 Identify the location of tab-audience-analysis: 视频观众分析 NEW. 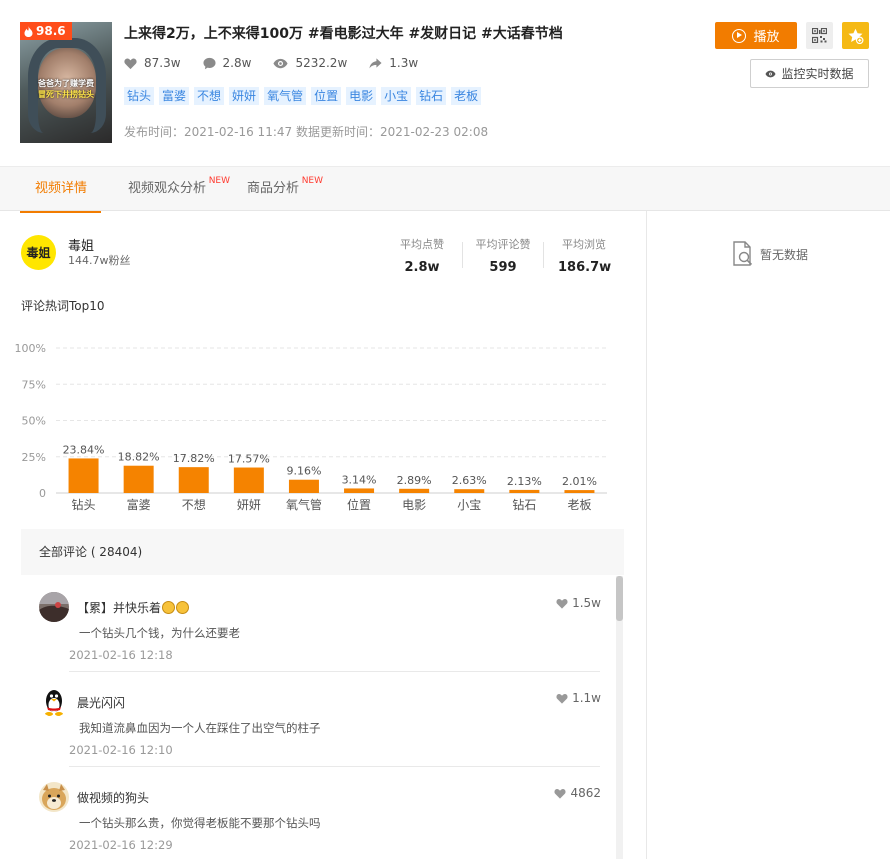
(179, 189).